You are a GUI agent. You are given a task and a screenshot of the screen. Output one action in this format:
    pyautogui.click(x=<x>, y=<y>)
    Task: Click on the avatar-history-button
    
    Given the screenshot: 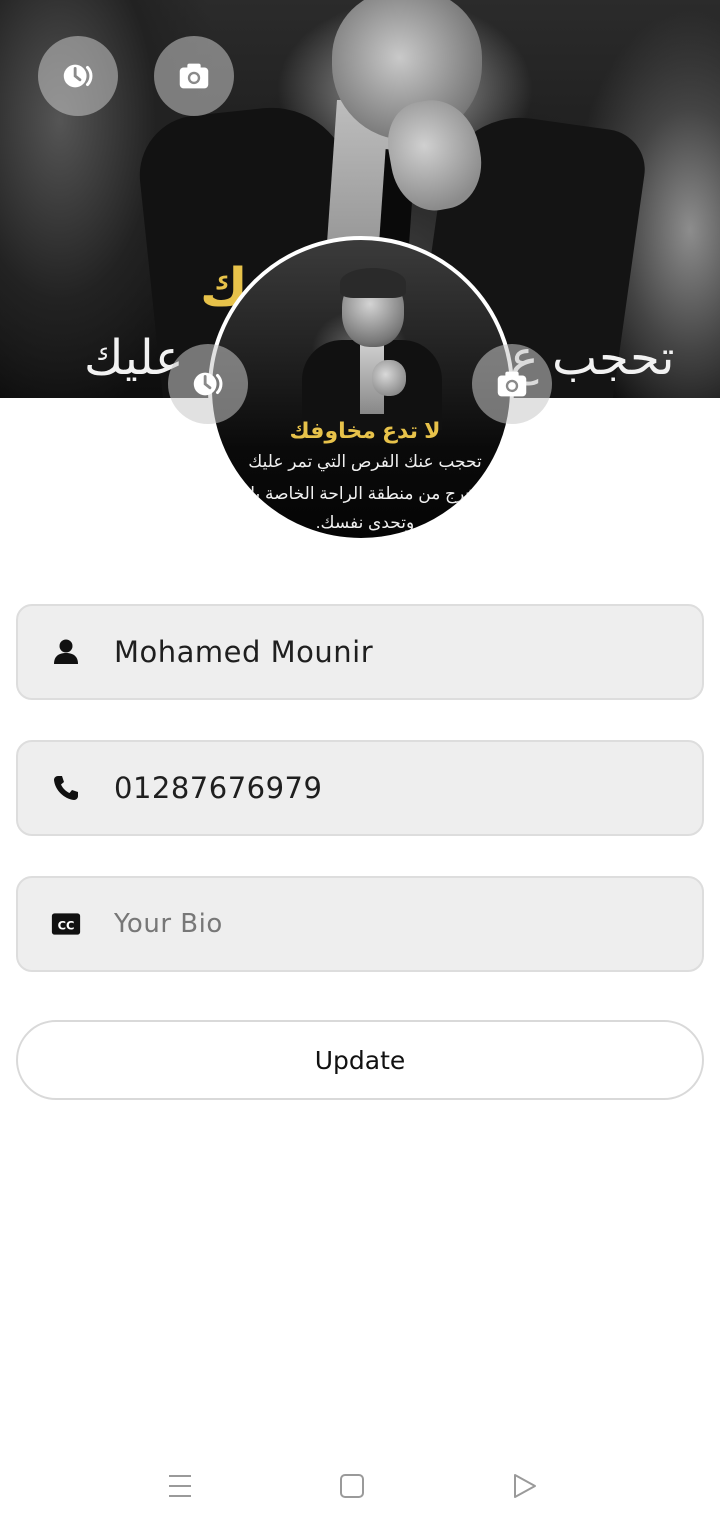 What is the action you would take?
    pyautogui.click(x=208, y=384)
    